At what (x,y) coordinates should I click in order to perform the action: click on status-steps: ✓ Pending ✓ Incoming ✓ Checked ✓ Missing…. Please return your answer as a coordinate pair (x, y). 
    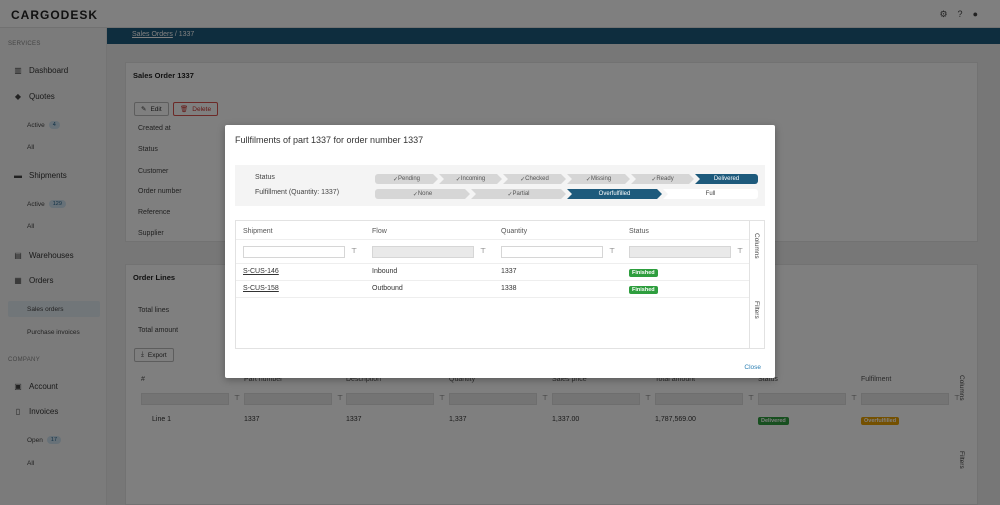
    Looking at the image, I should click on (567, 179).